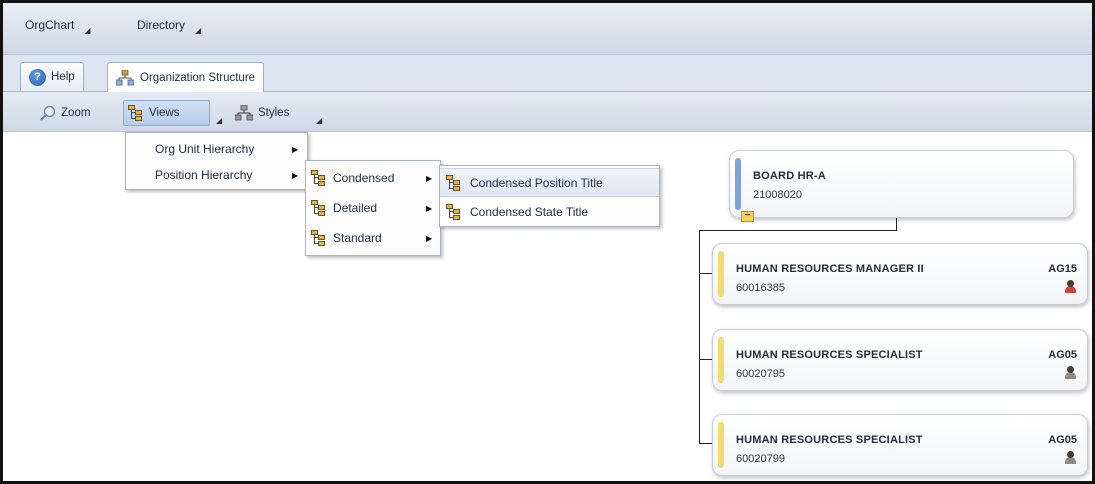 The image size is (1095, 484). I want to click on styles-label: Styles, so click(274, 113).